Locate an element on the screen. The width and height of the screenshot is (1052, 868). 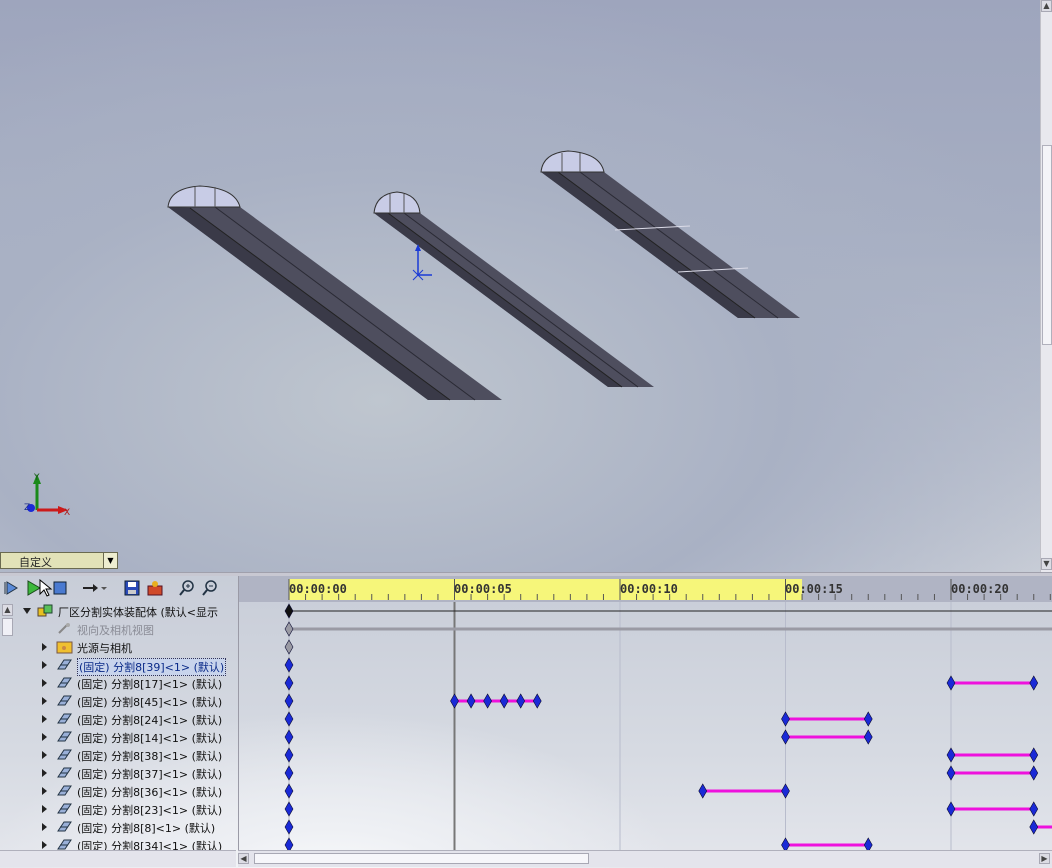
tree-label: 光源与相机 is located at coordinates (104, 648).